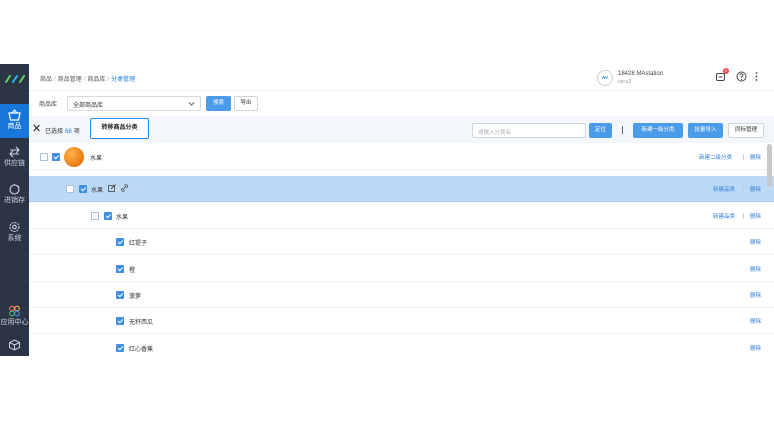  I want to click on manage-button: 同标管理, so click(746, 130).